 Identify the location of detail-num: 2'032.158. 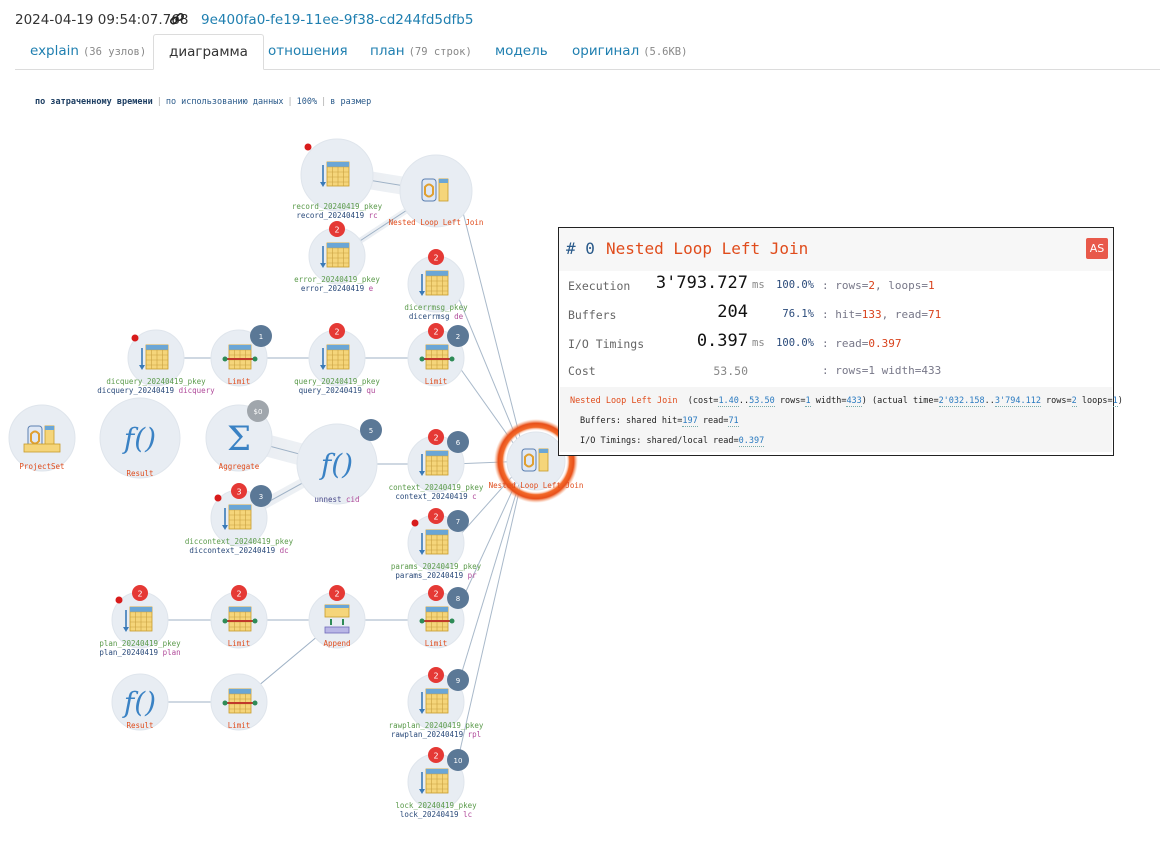
(961, 401).